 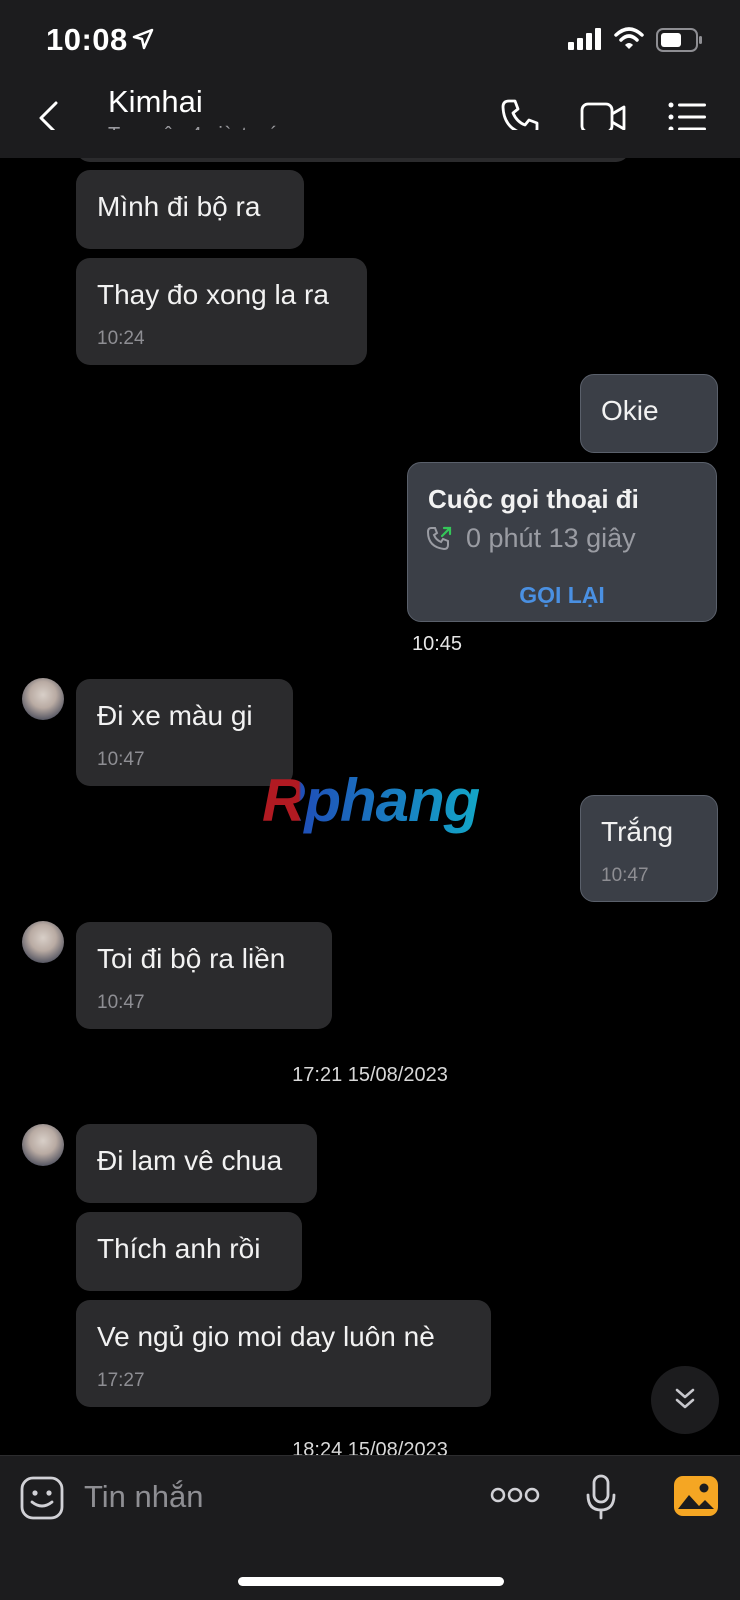 I want to click on more-options-icon, so click(x=515, y=1495).